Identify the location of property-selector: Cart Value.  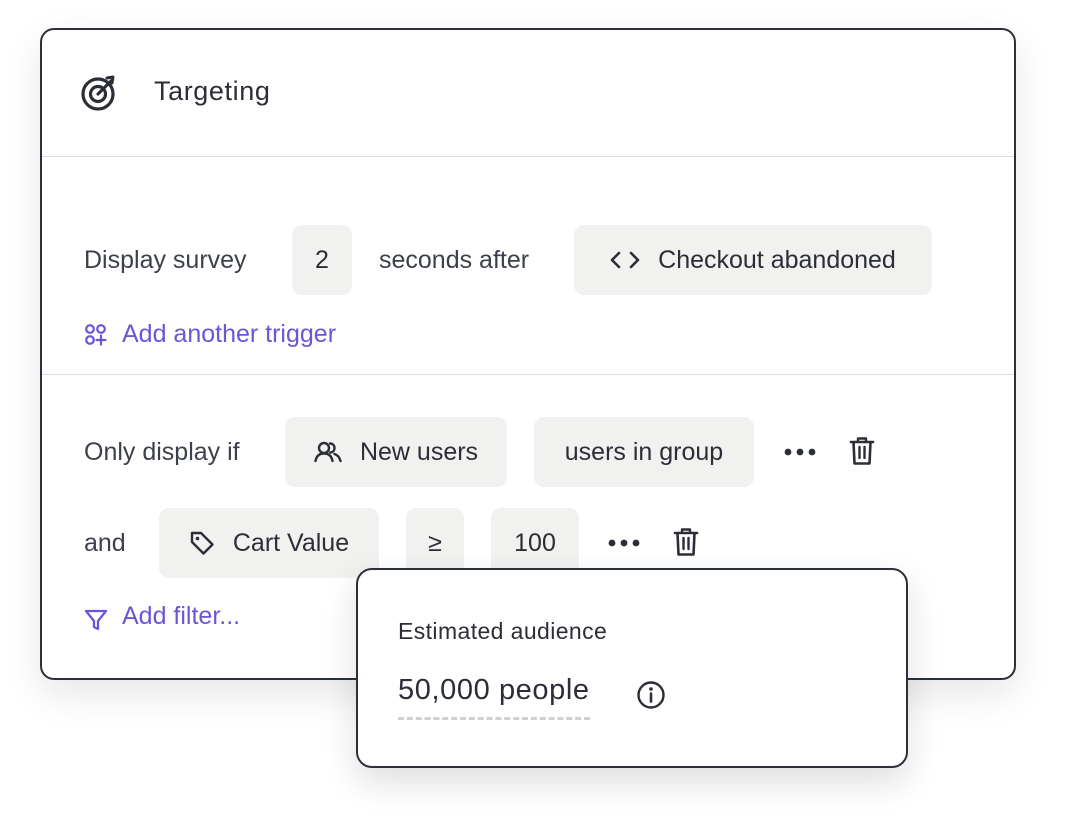
(269, 543).